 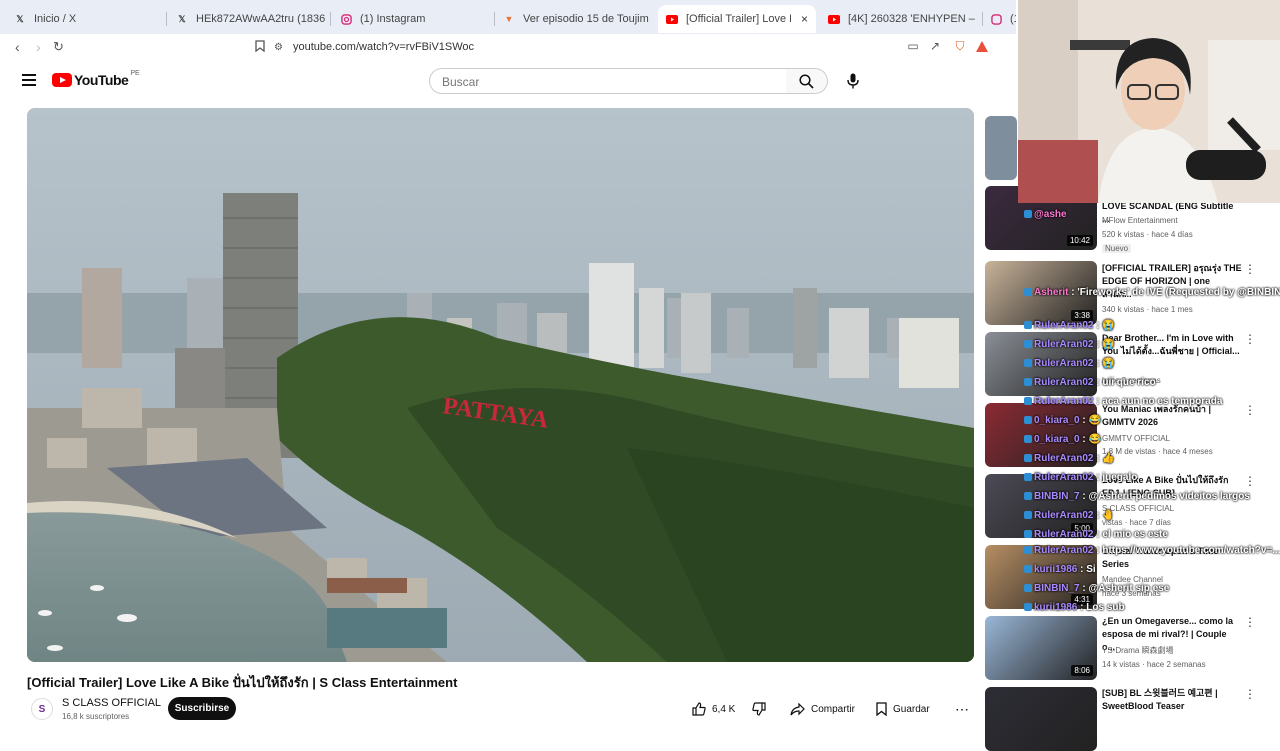 I want to click on thumbs-down-icon, so click(x=759, y=709).